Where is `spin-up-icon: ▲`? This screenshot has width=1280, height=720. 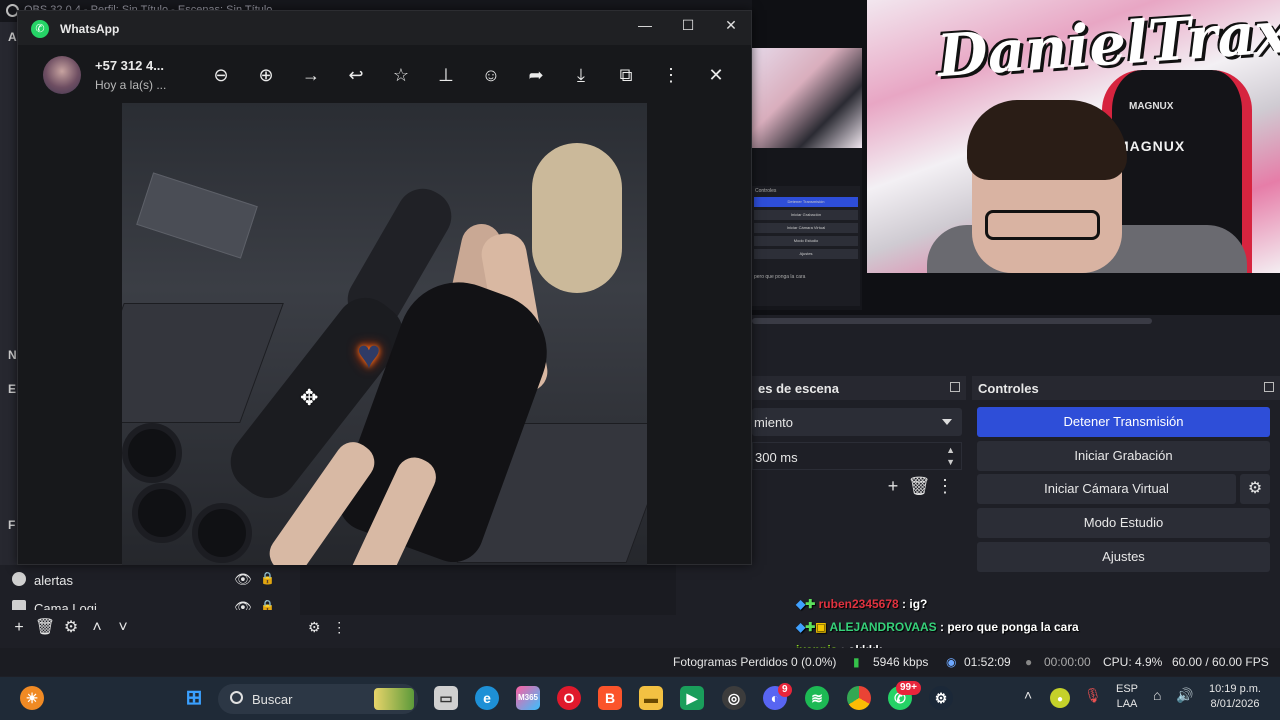 spin-up-icon: ▲ is located at coordinates (950, 450).